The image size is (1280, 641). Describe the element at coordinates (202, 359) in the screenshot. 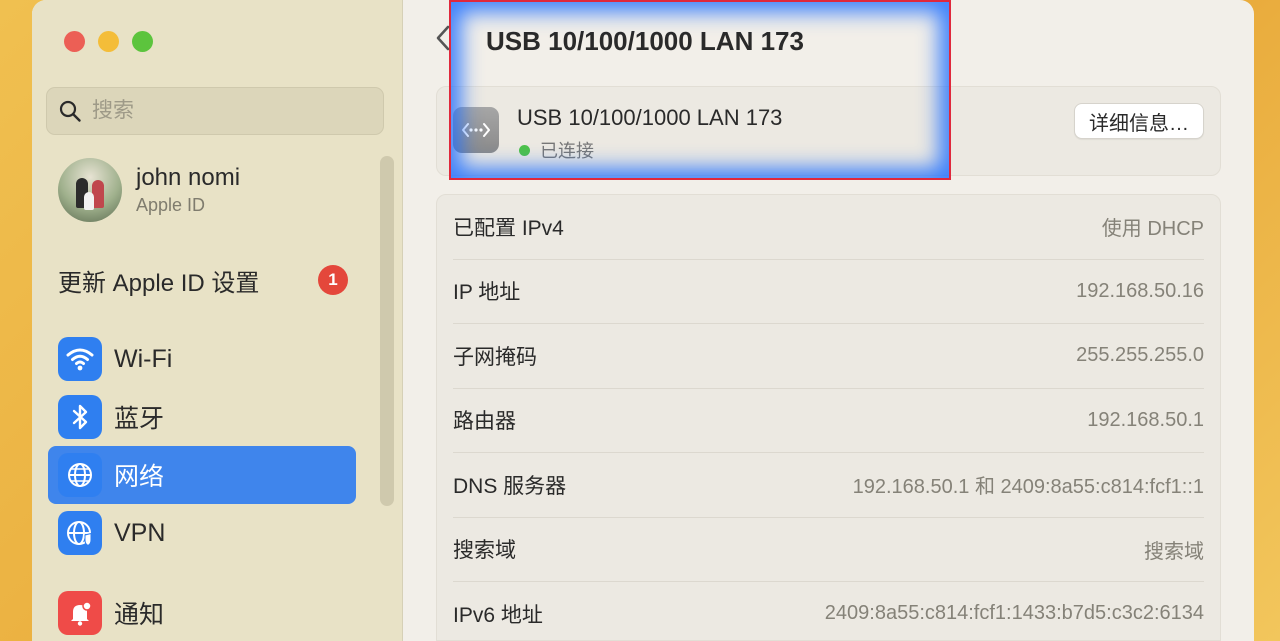

I see `sidebar-item-wifi: Wi-Fi` at that location.